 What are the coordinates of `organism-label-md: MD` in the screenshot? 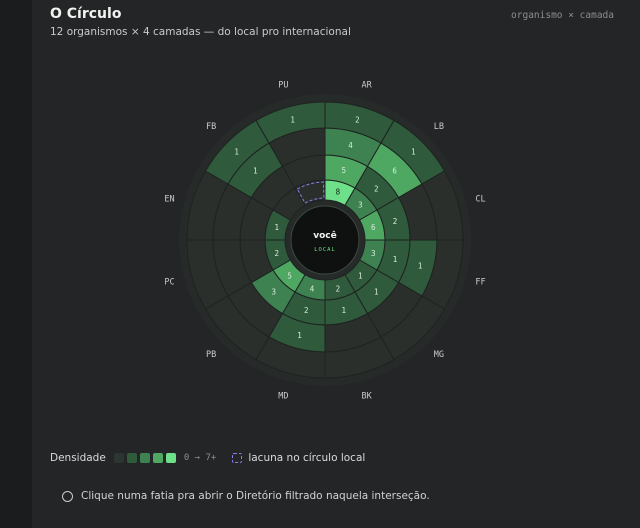 It's located at (283, 397).